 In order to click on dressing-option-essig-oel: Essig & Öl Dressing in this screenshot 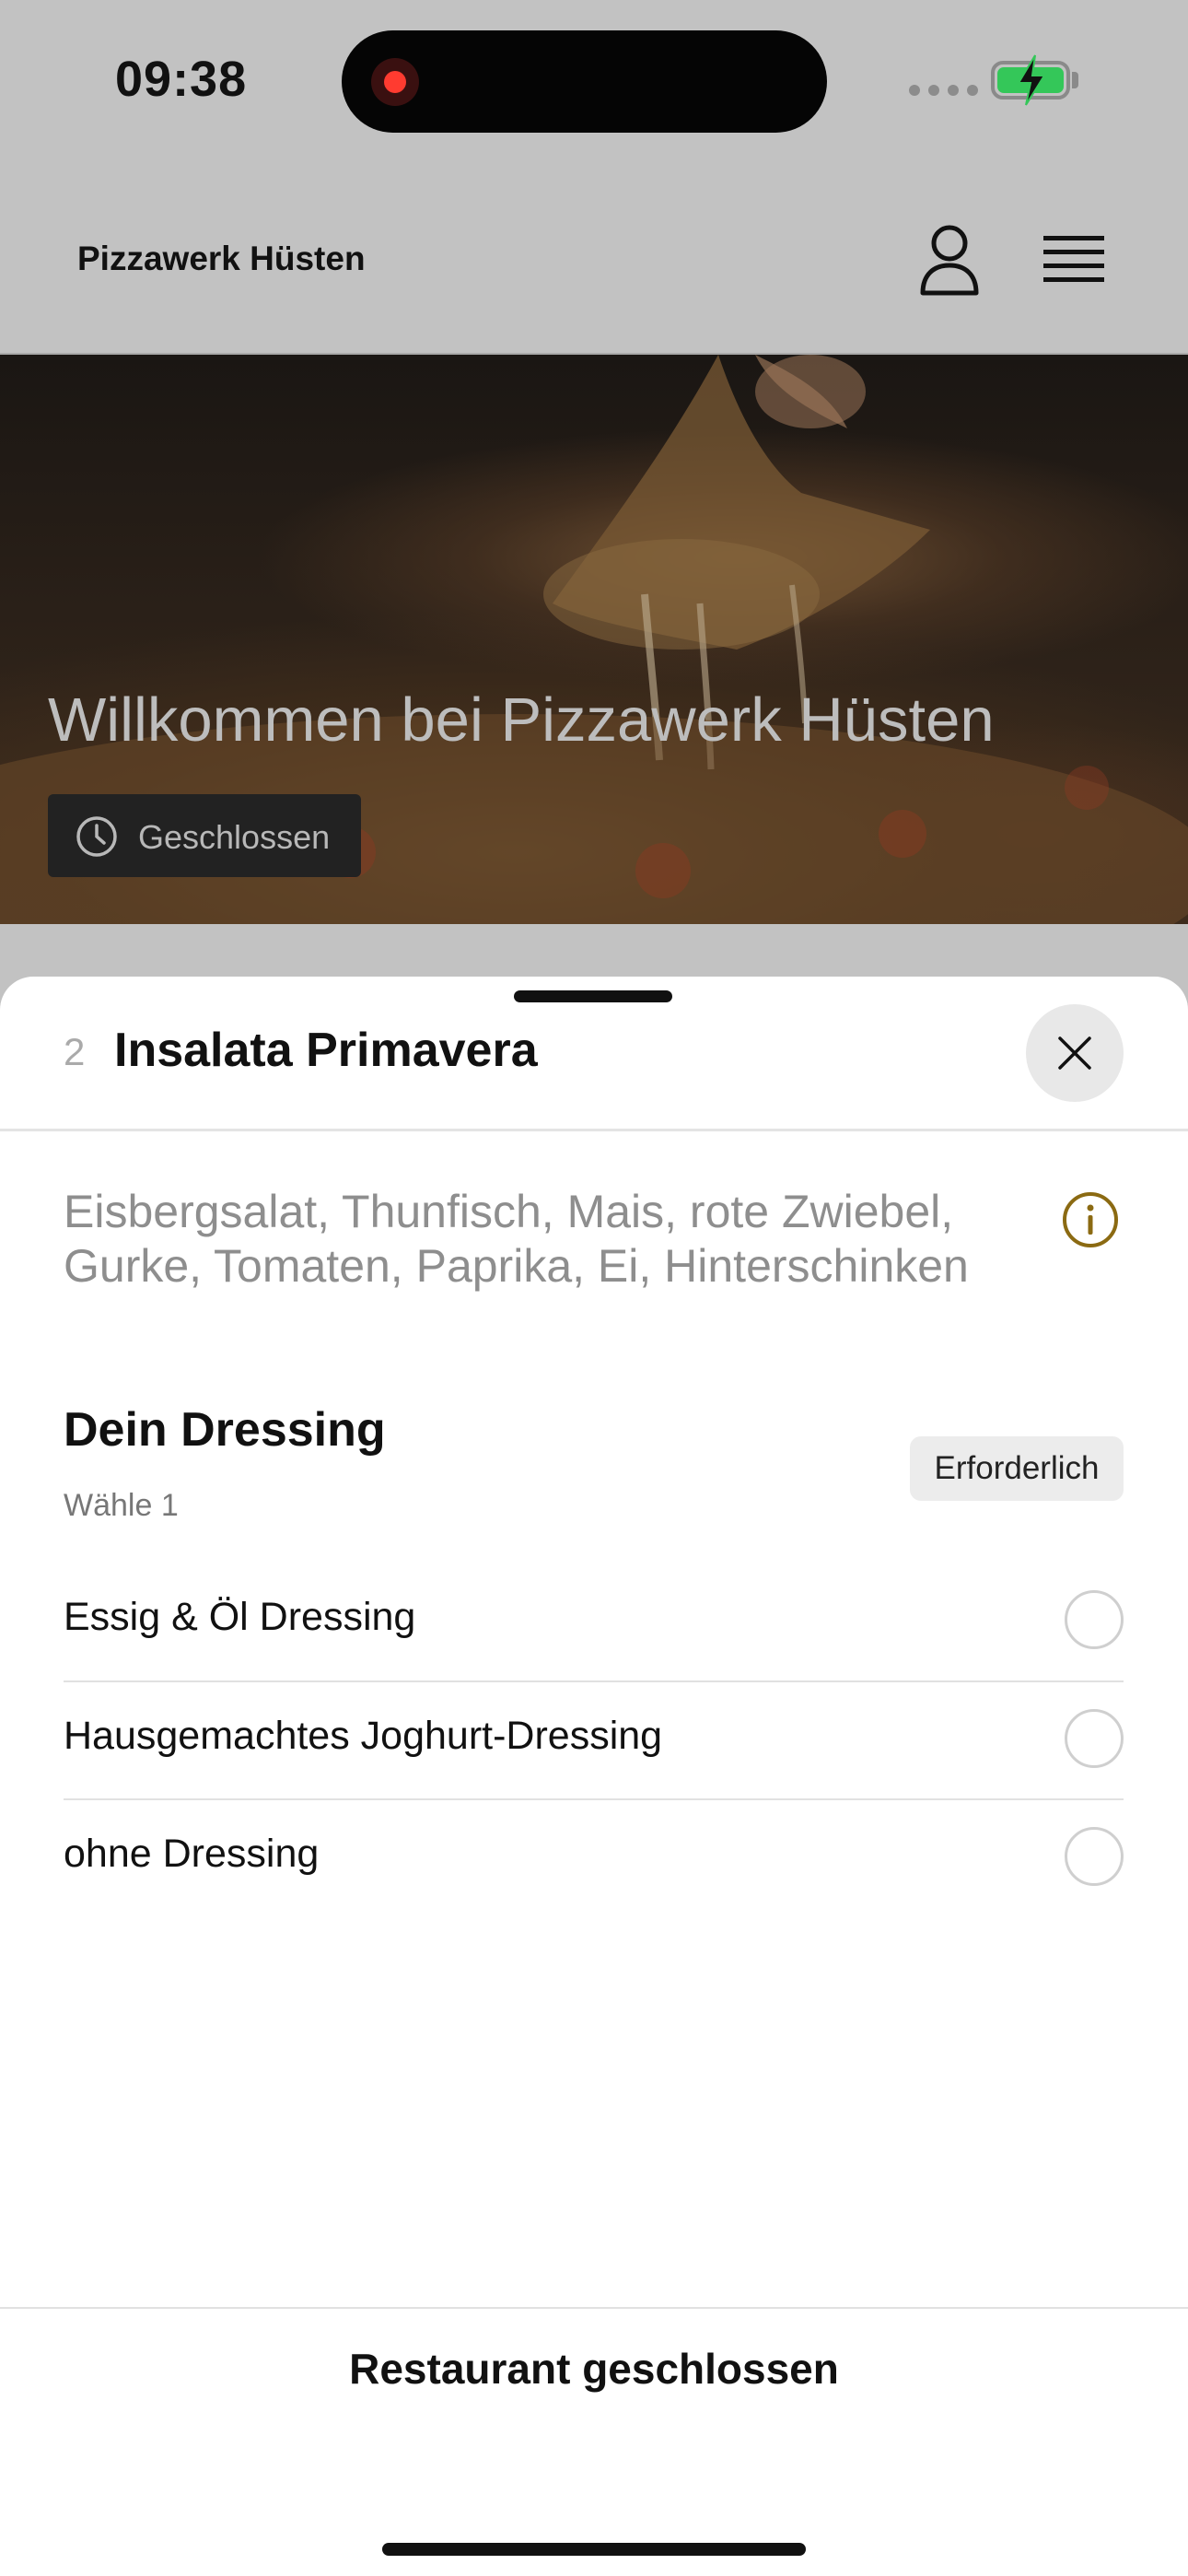, I will do `click(594, 1621)`.